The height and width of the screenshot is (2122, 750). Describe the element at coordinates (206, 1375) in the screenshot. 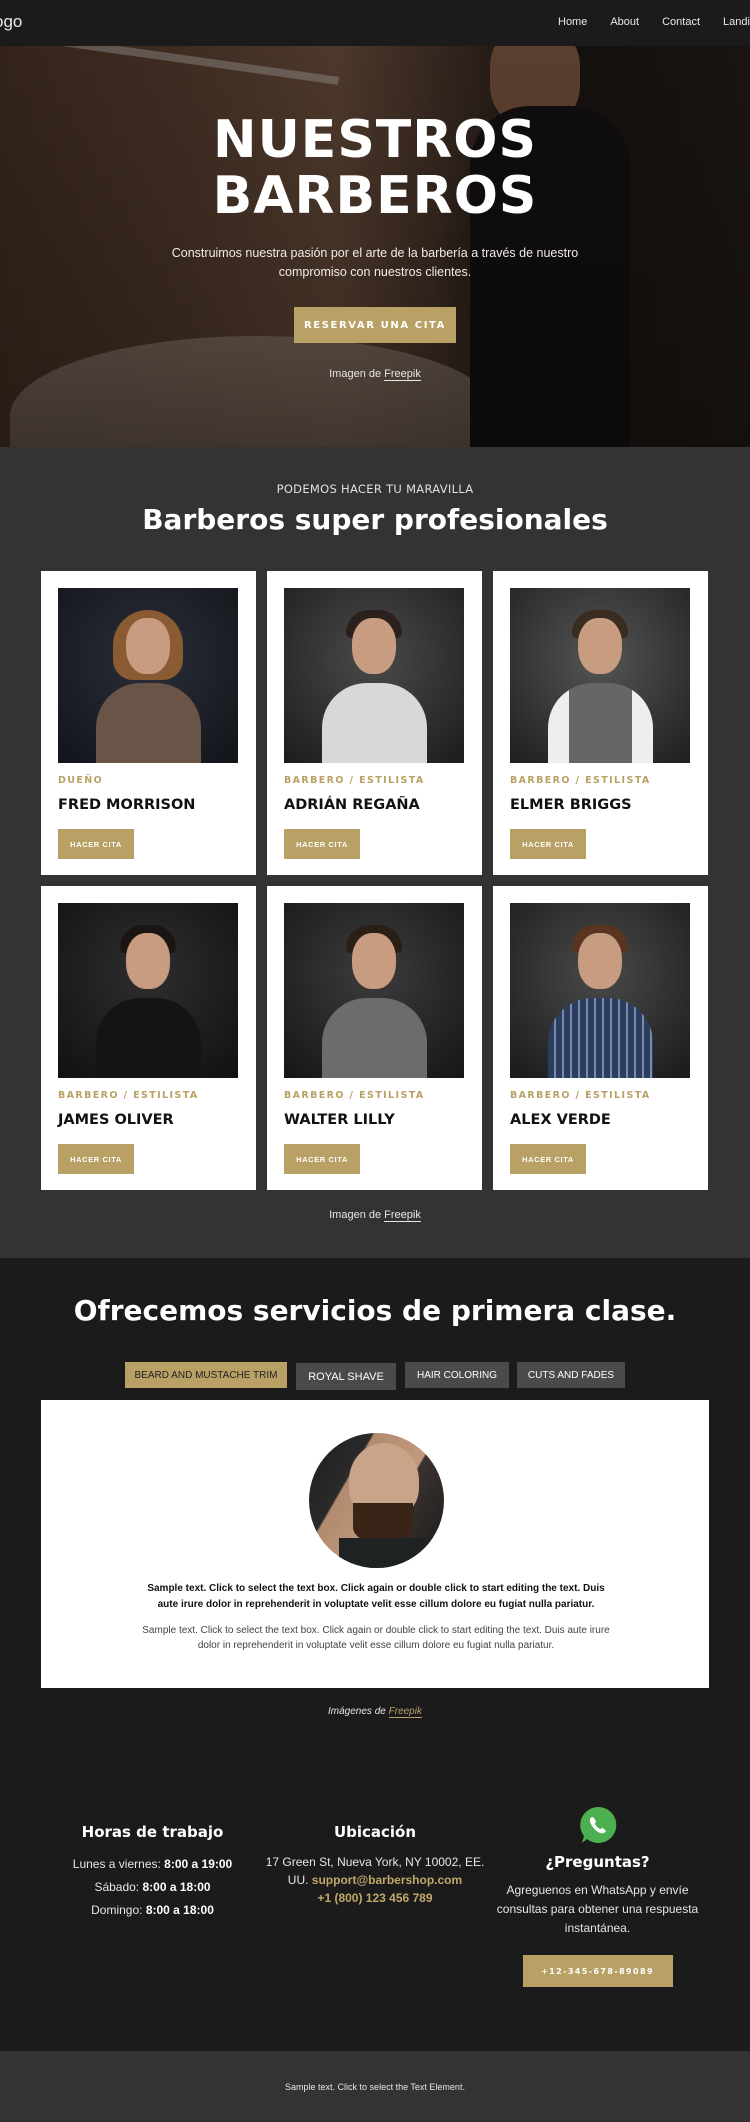

I see `tab-beard-trim: BEARD AND MUSTACHE TRIM` at that location.